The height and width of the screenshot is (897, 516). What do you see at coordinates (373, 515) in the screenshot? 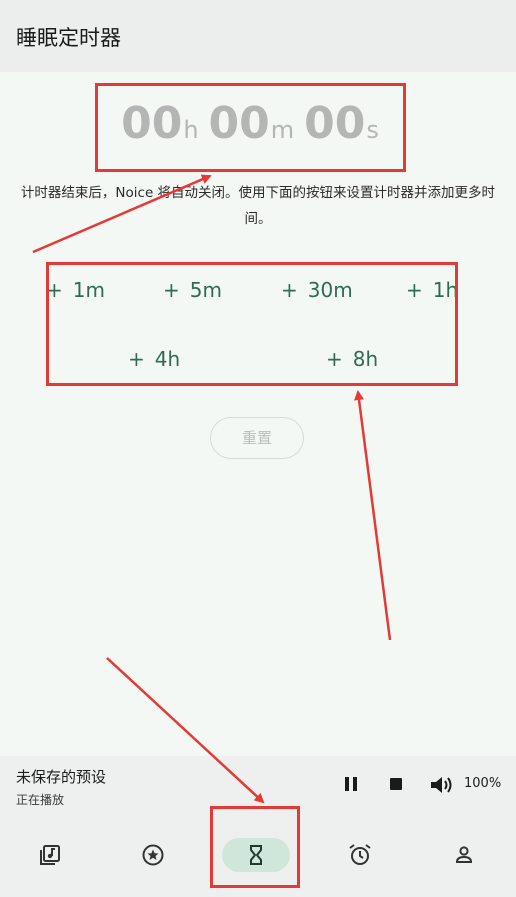
I see `arrow-to-add-buttons` at bounding box center [373, 515].